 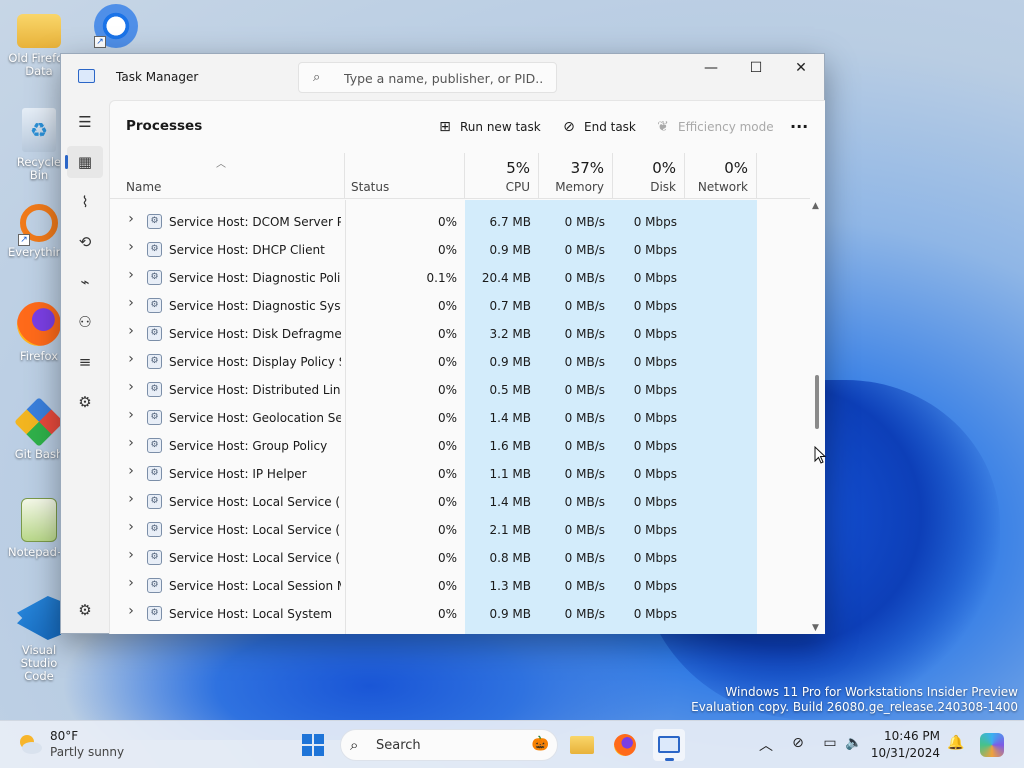 I want to click on task-manager-taskbar-button, so click(x=669, y=745).